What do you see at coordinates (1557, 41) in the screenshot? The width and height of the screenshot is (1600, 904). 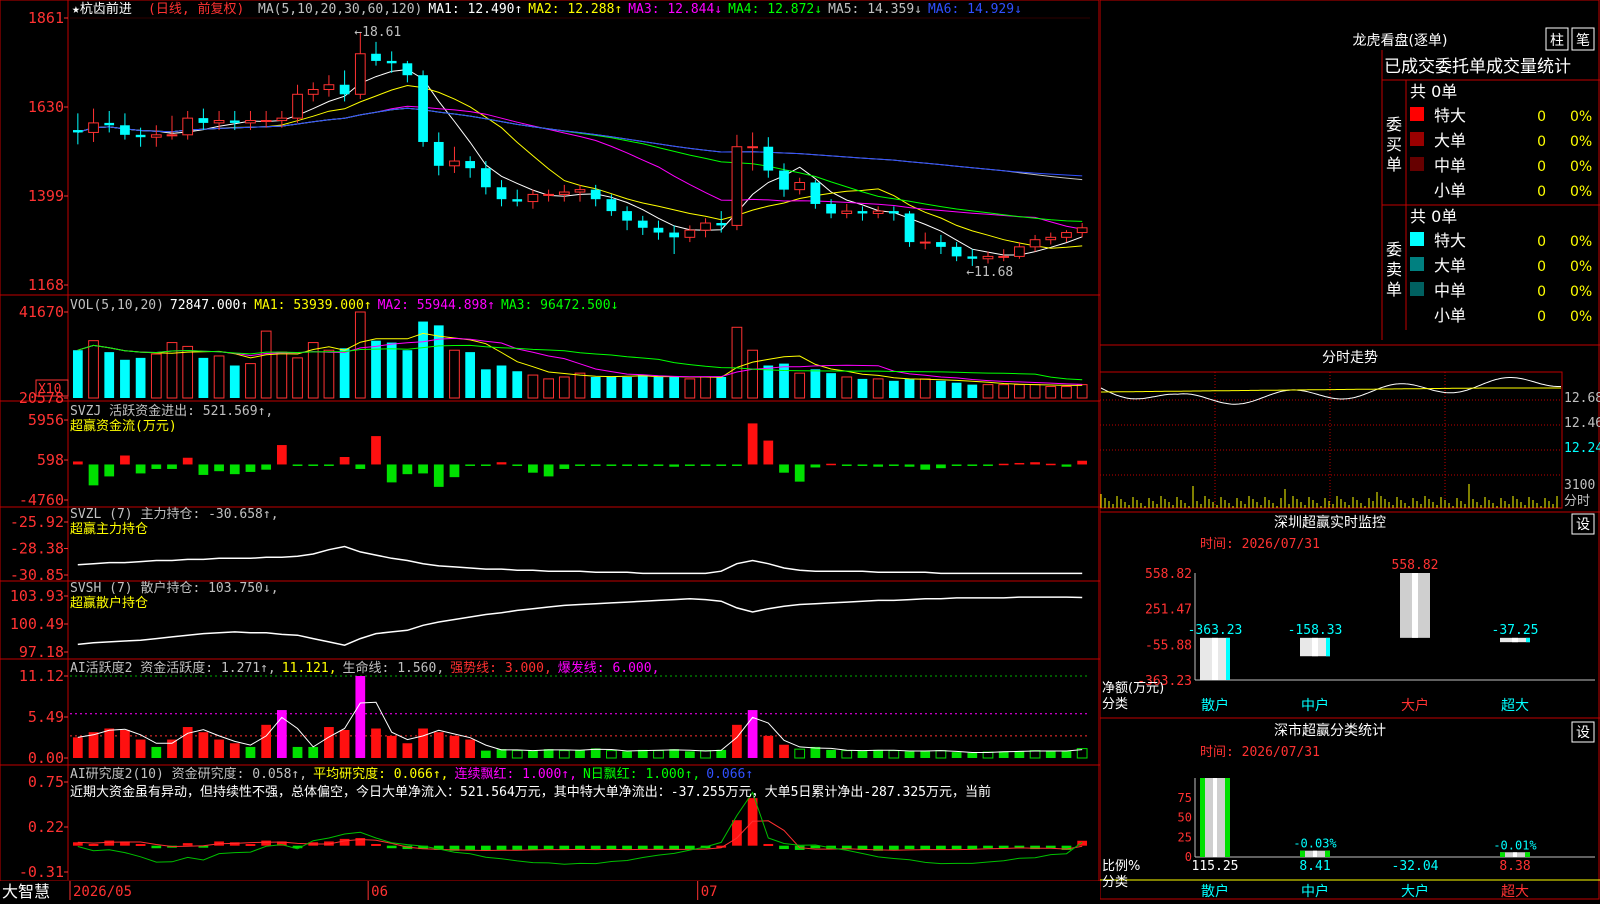 I see `lhb-btn-zhu-label: 柱` at bounding box center [1557, 41].